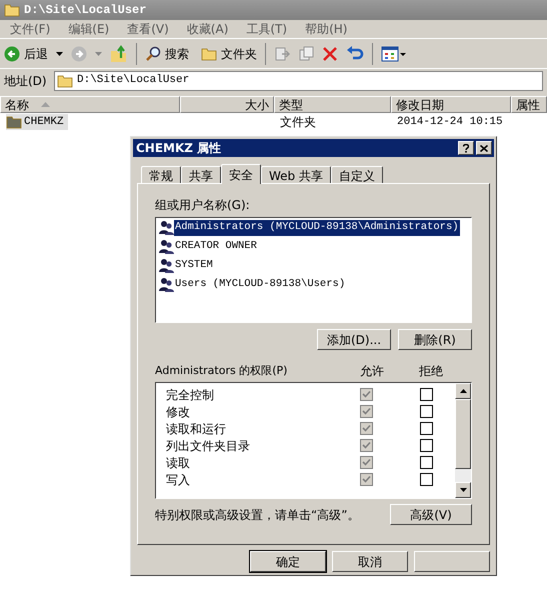  I want to click on window-title: D:\Site\LocalUser, so click(85, 10).